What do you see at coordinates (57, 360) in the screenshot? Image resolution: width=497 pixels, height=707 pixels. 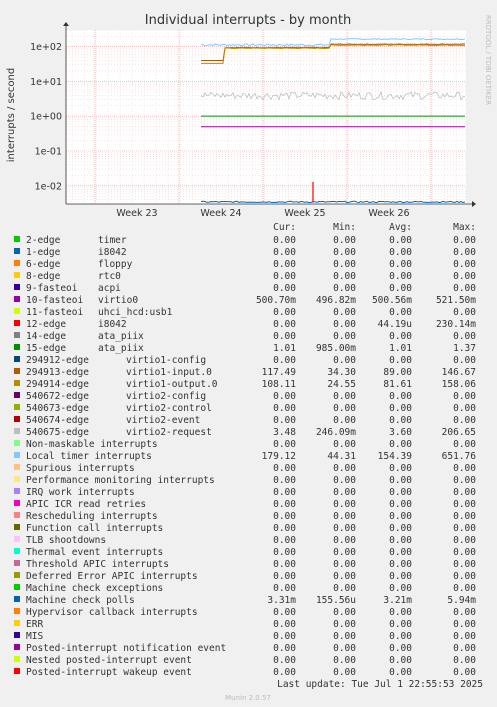 I see `legend-series-name: 294912-edge` at bounding box center [57, 360].